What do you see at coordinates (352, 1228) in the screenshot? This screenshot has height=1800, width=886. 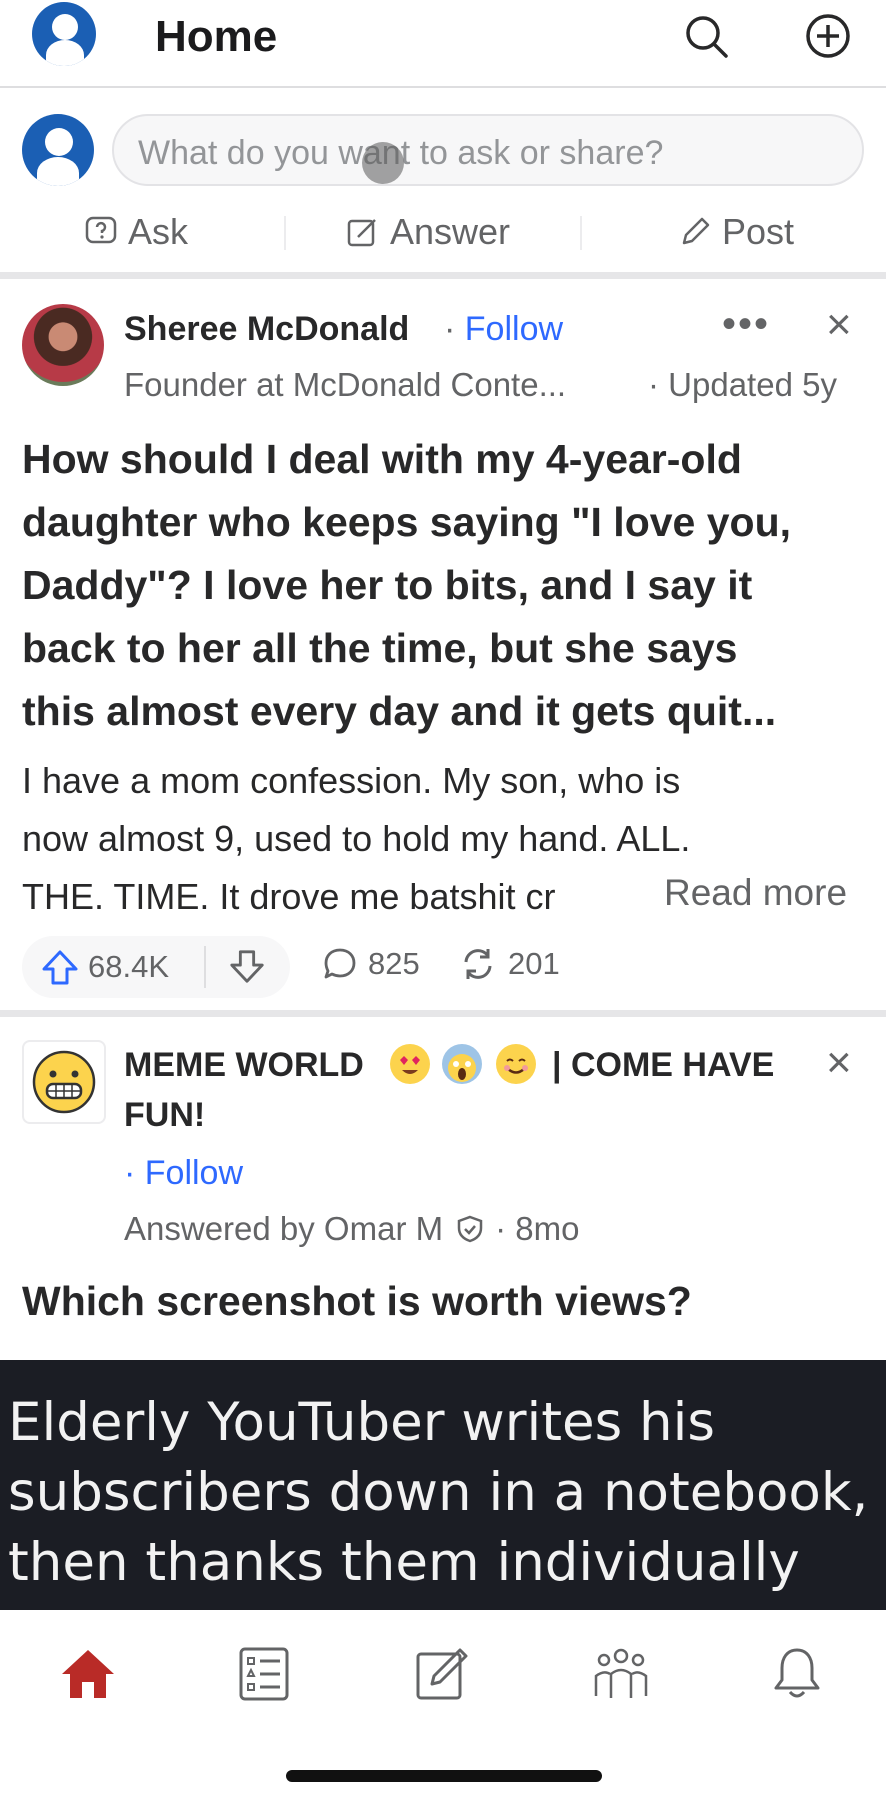 I see `answered-by: Answered by Omar M · 8mo` at bounding box center [352, 1228].